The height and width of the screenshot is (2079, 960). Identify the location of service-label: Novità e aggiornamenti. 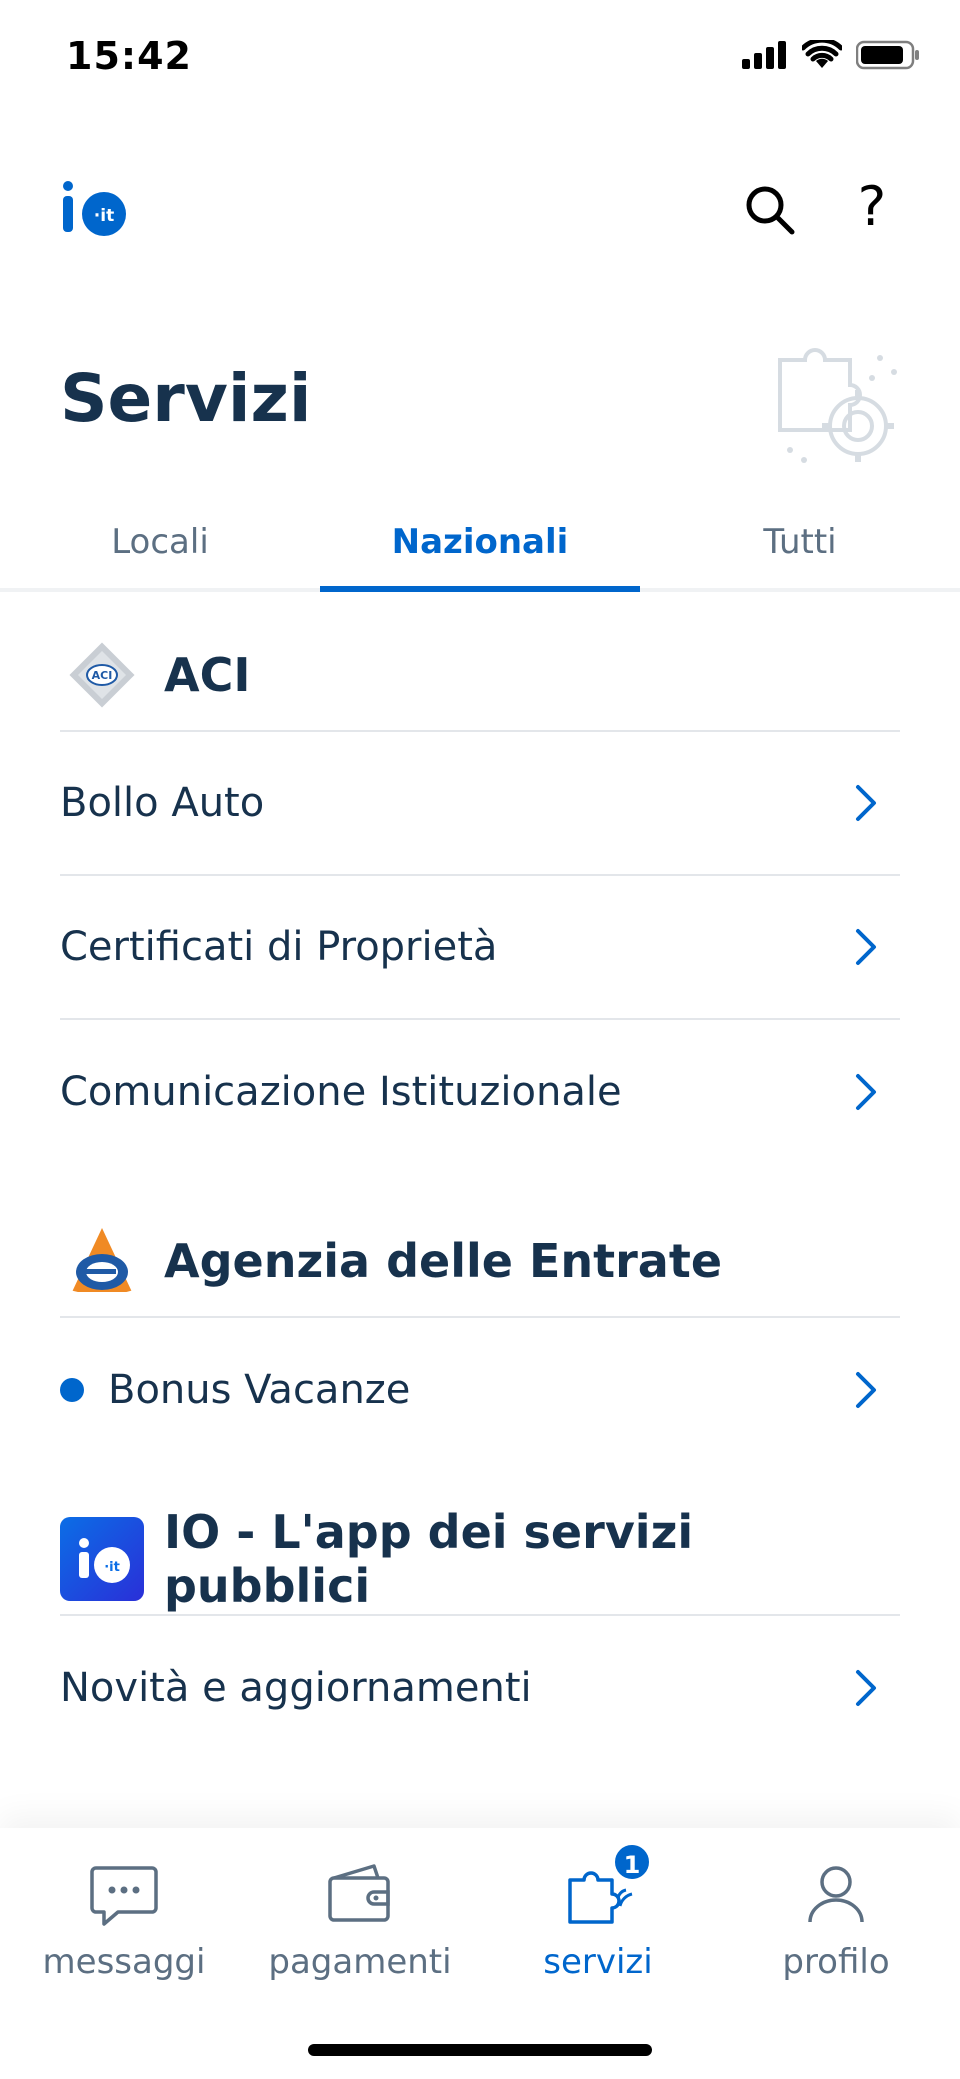
(296, 1688).